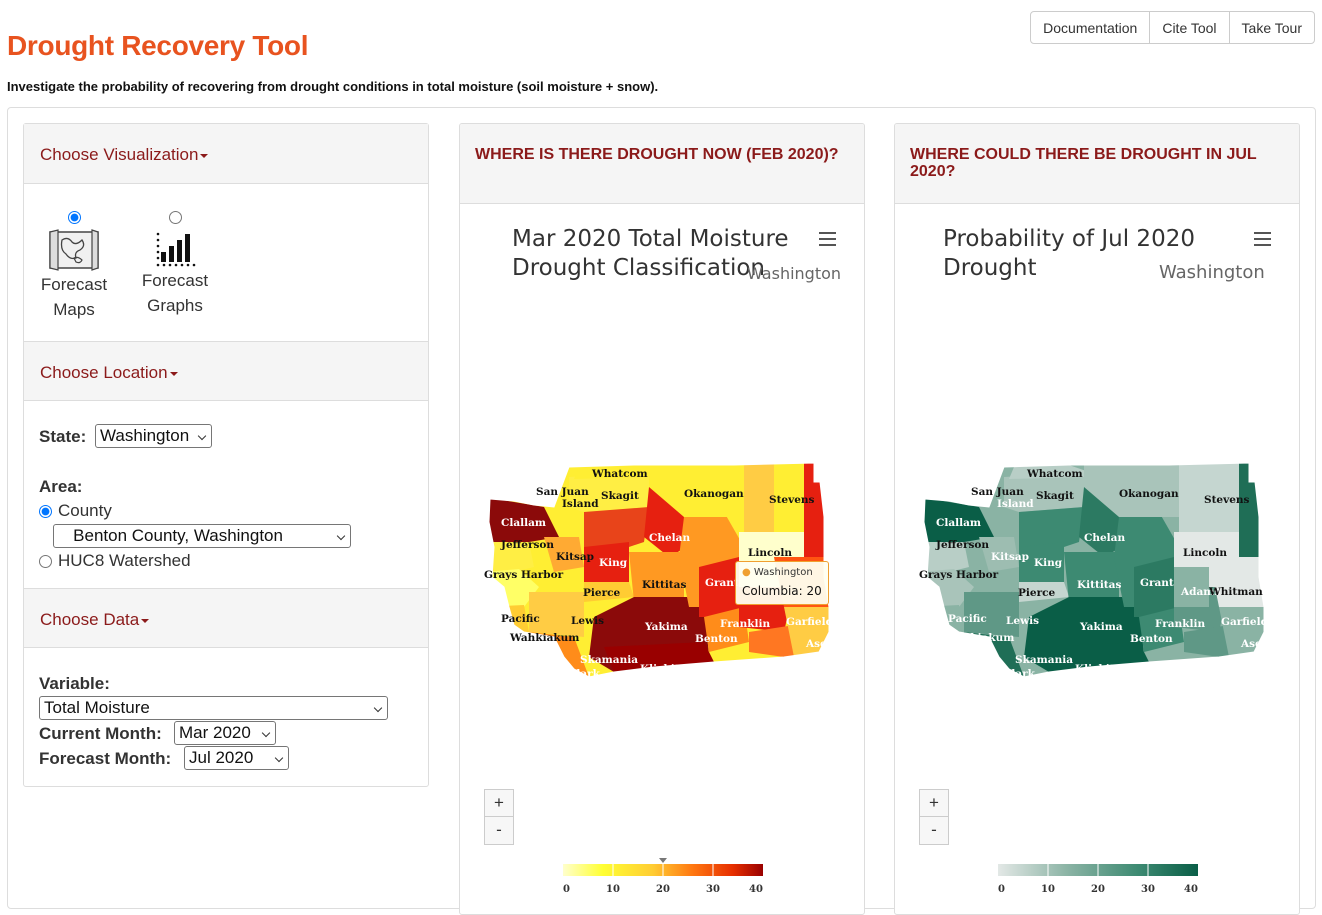 The width and height of the screenshot is (1322, 915). I want to click on variable-label: Variable:, so click(74, 683).